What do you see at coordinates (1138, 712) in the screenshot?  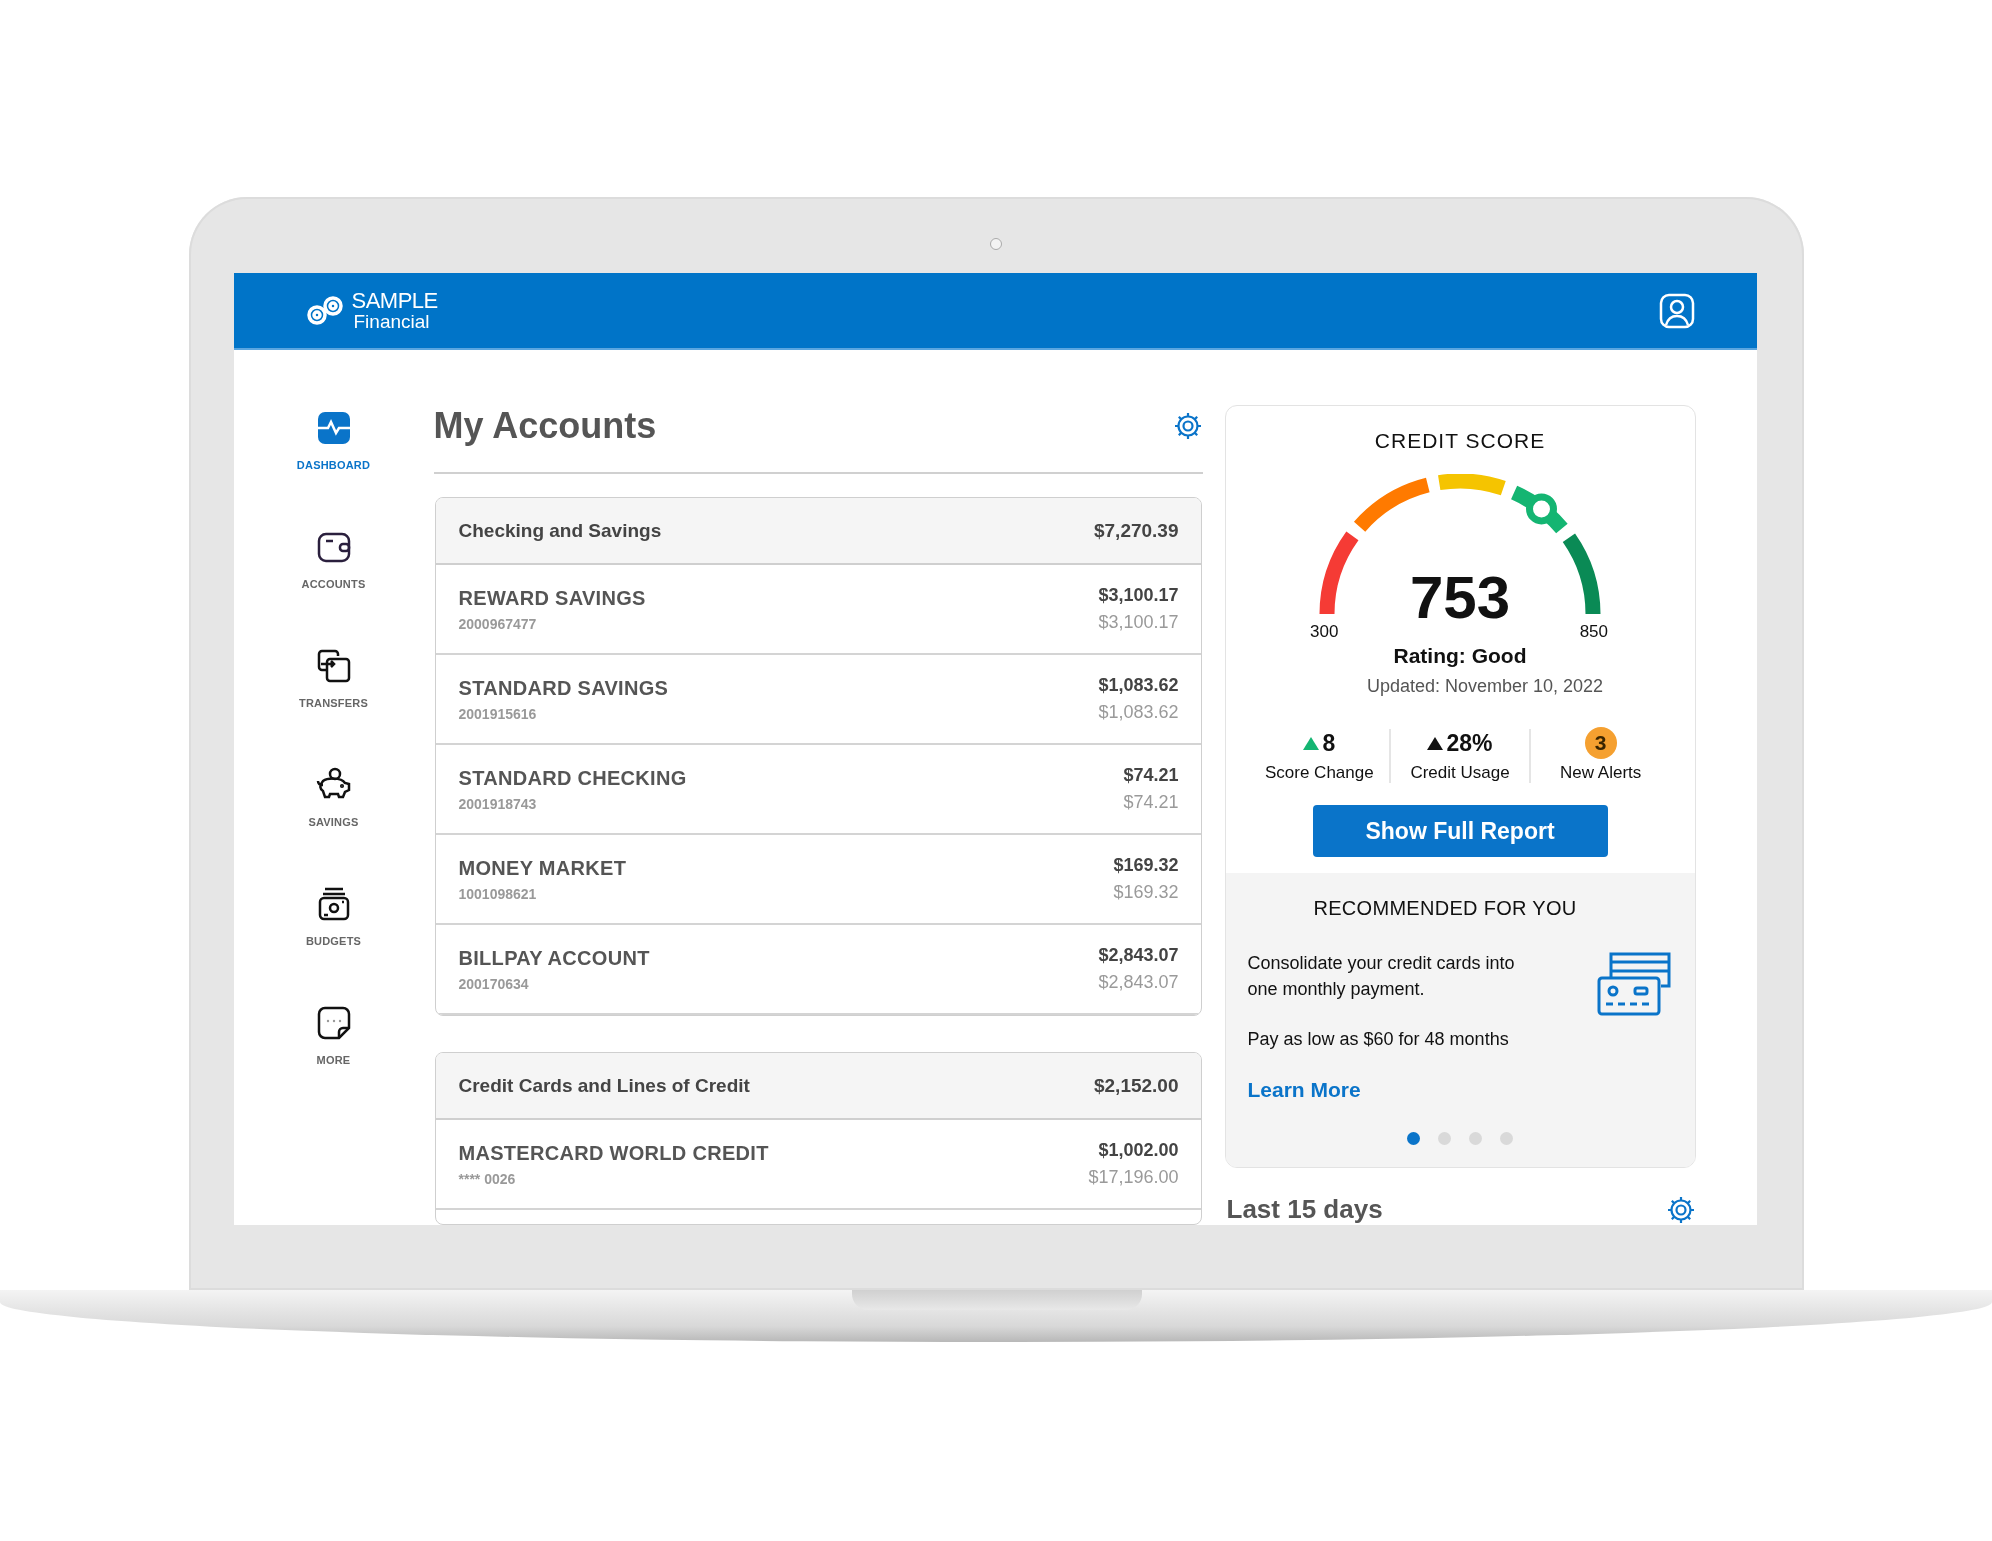 I see `available-balance: $1,083.62` at bounding box center [1138, 712].